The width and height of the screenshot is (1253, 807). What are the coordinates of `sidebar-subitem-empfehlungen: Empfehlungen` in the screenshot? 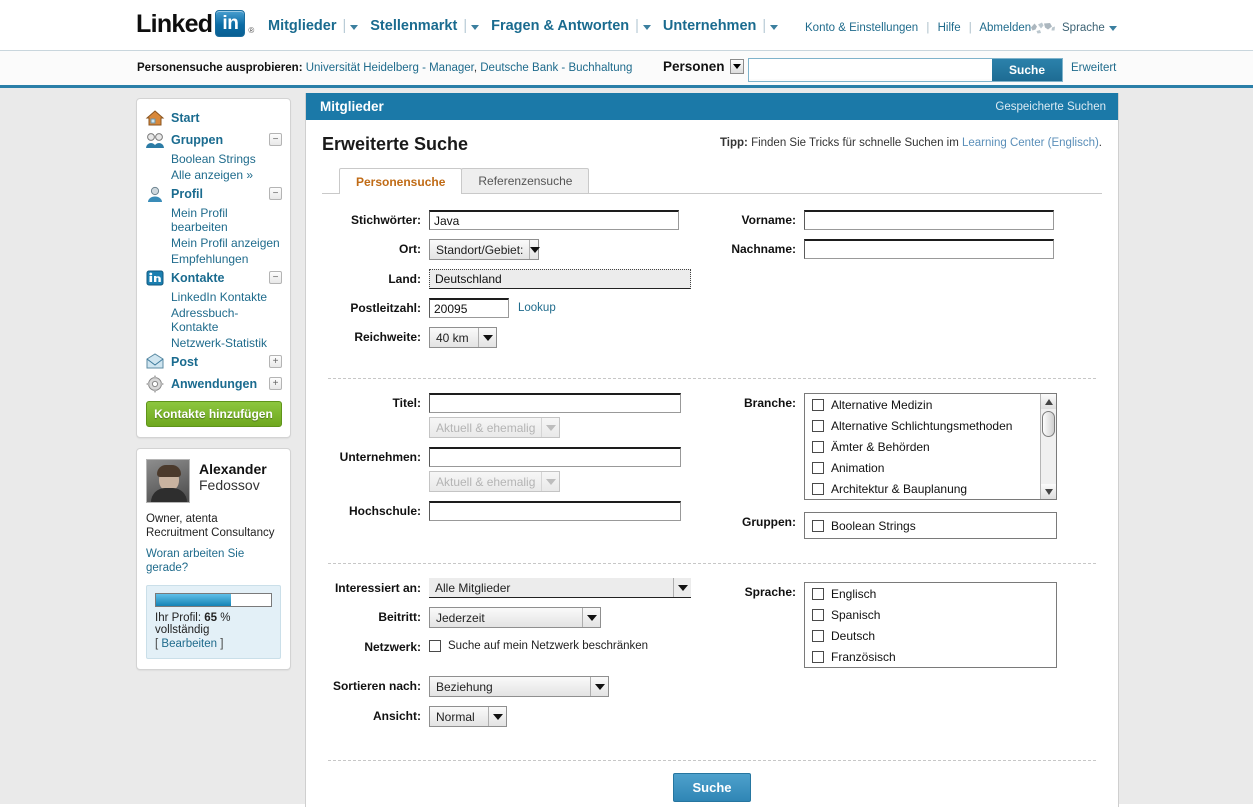 It's located at (213, 259).